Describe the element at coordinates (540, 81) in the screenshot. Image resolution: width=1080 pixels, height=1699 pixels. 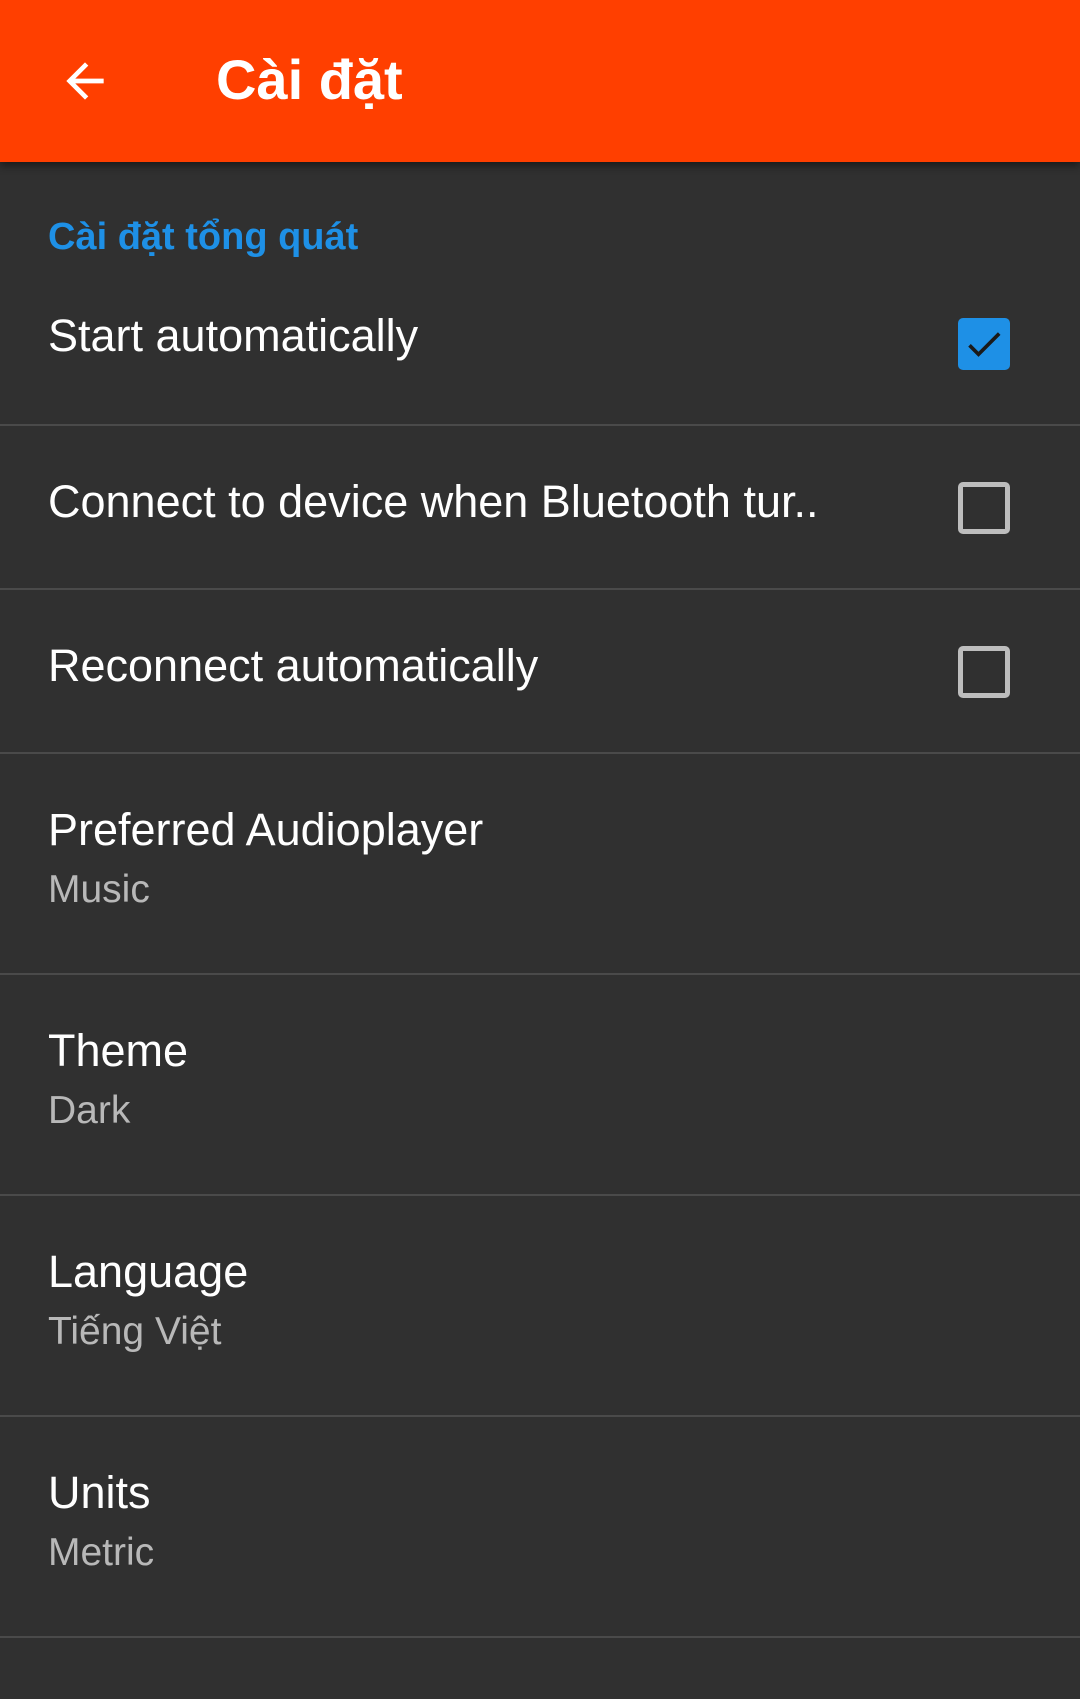
I see `app-bar: Cài đặt` at that location.